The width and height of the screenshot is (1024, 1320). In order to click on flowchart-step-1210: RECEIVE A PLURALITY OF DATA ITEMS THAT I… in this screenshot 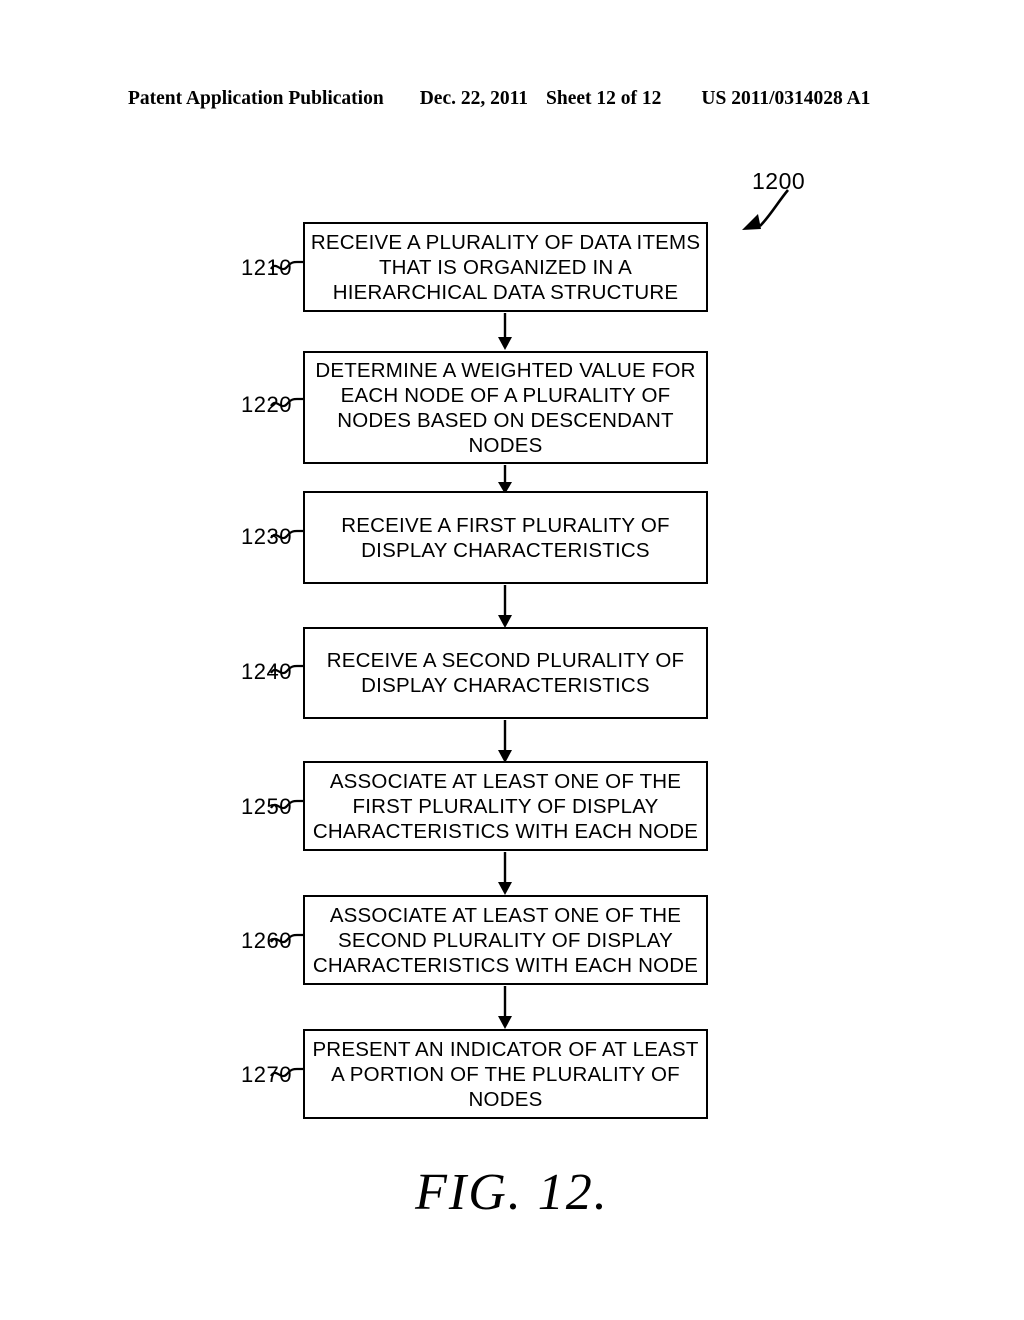, I will do `click(507, 268)`.